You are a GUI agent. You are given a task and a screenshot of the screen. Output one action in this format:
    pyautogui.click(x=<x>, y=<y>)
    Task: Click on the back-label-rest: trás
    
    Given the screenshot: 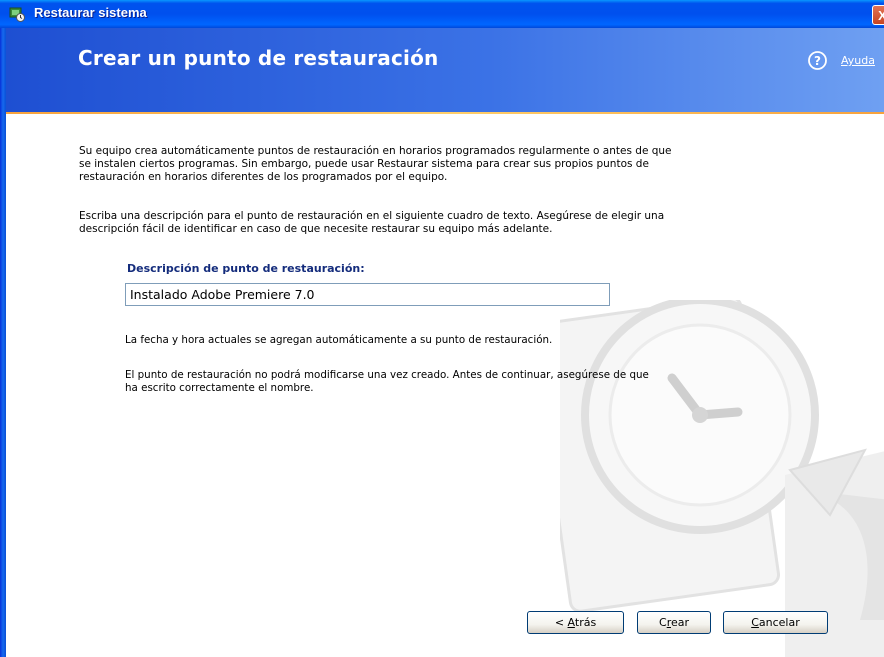 What is the action you would take?
    pyautogui.click(x=585, y=622)
    